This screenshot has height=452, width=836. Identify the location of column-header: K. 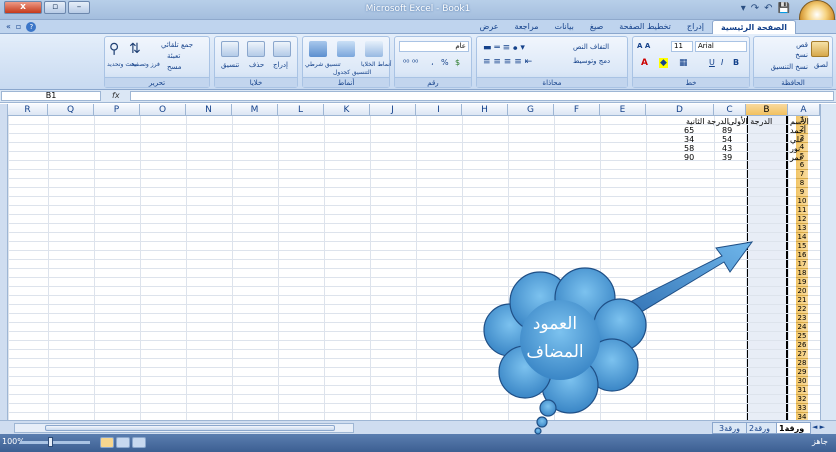
(347, 110).